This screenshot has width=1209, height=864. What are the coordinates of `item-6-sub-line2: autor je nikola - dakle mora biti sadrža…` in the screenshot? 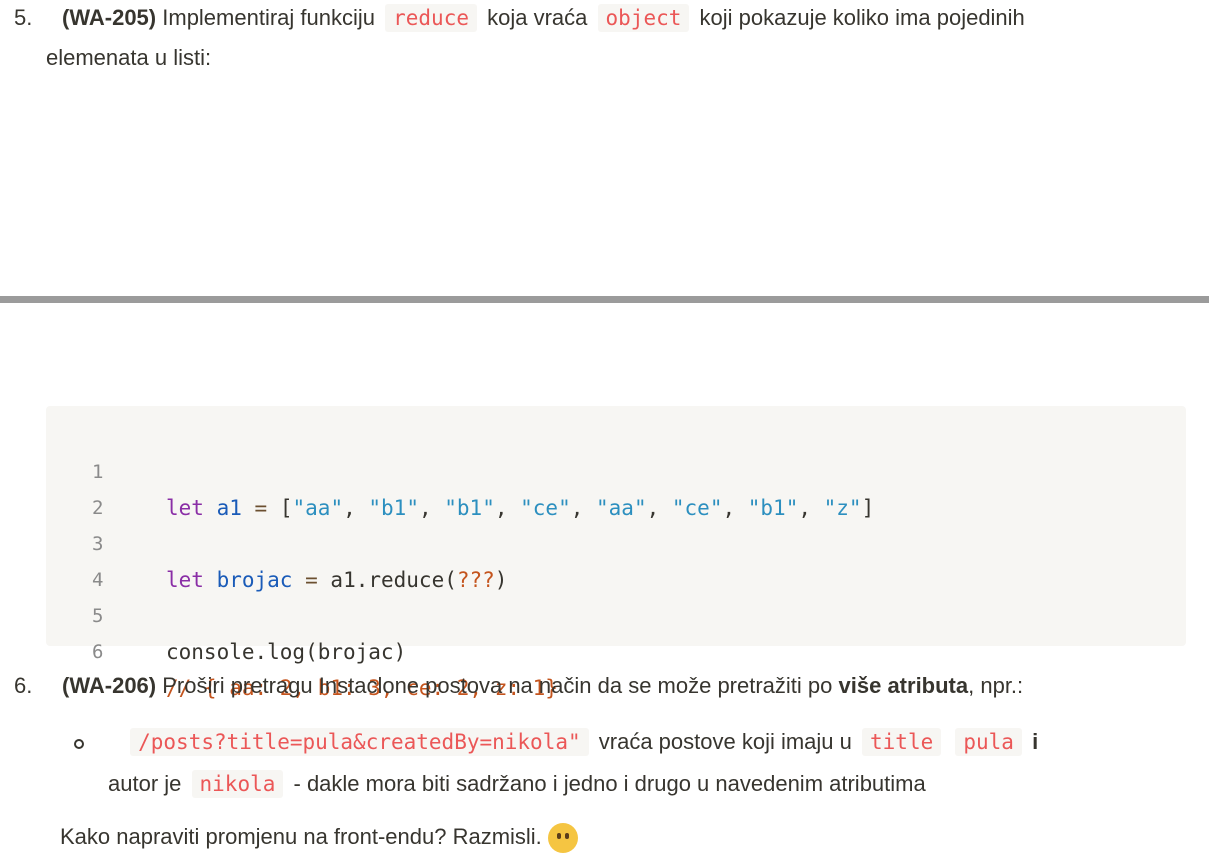 It's located at (517, 784).